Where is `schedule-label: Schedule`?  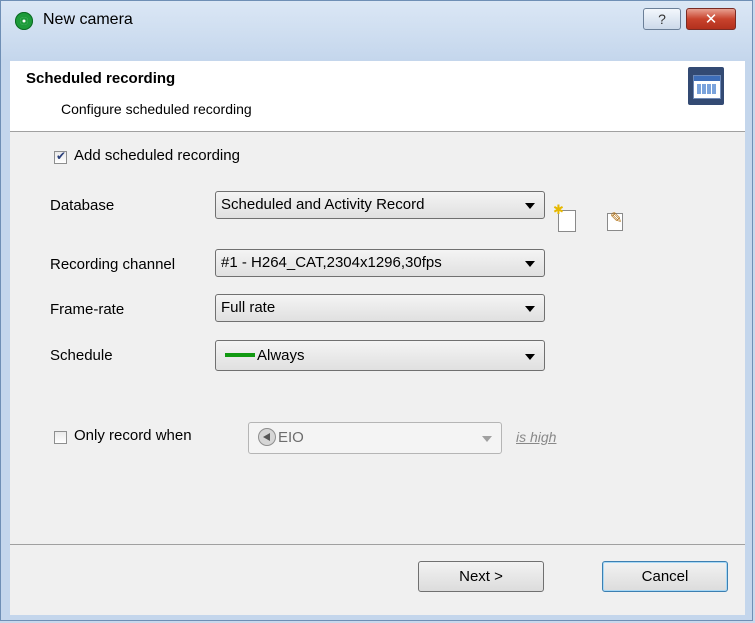
schedule-label: Schedule is located at coordinates (81, 355).